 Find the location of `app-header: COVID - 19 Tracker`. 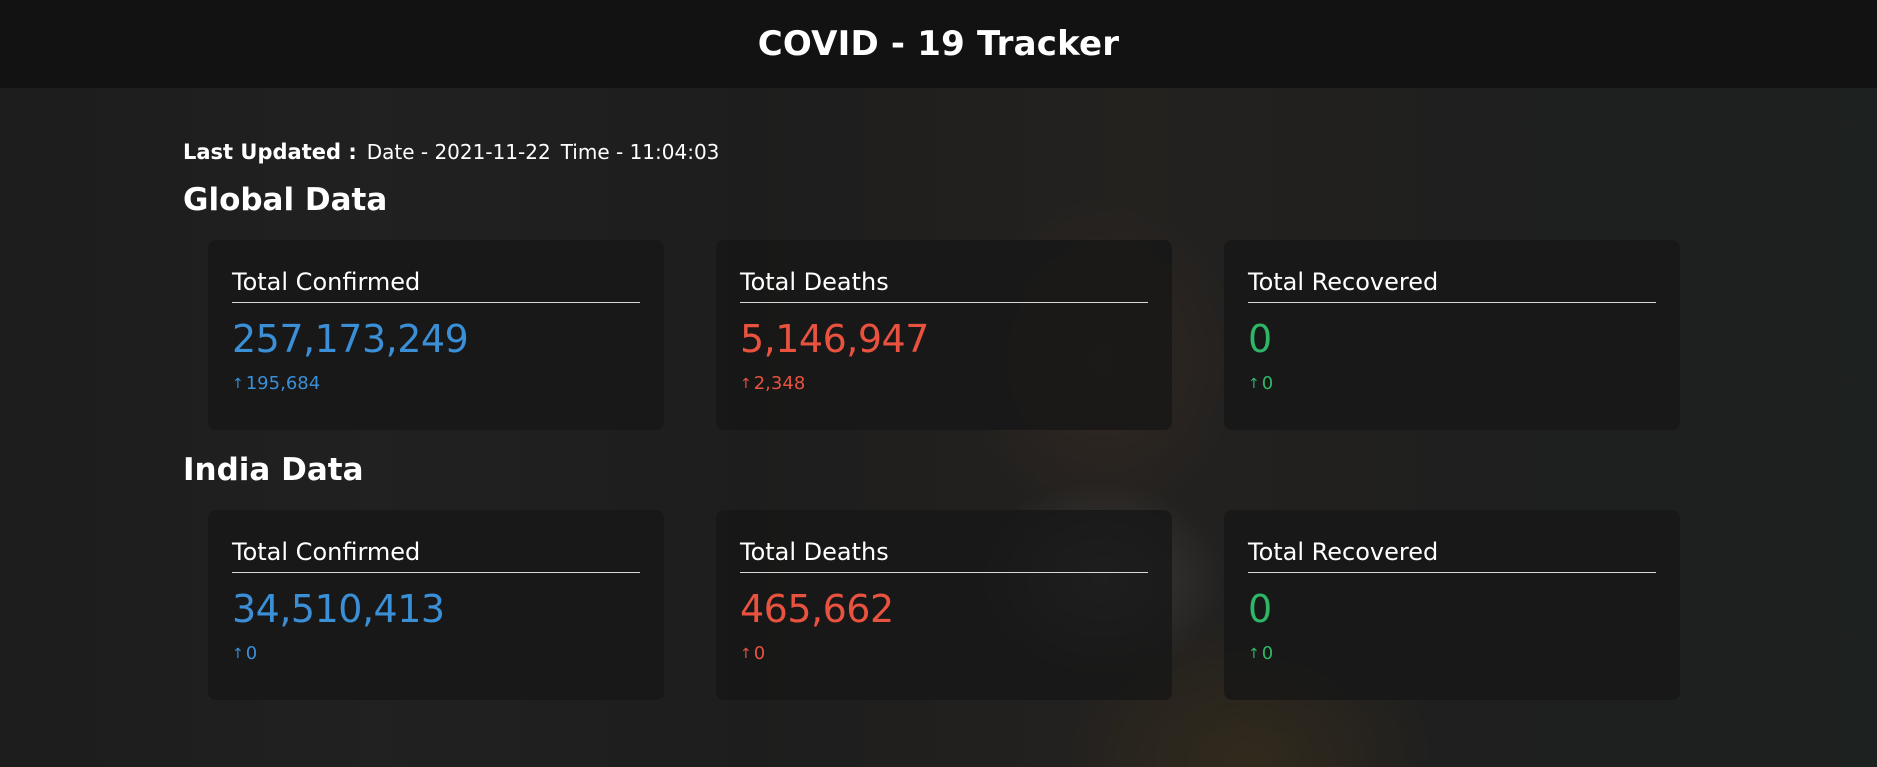

app-header: COVID - 19 Tracker is located at coordinates (938, 44).